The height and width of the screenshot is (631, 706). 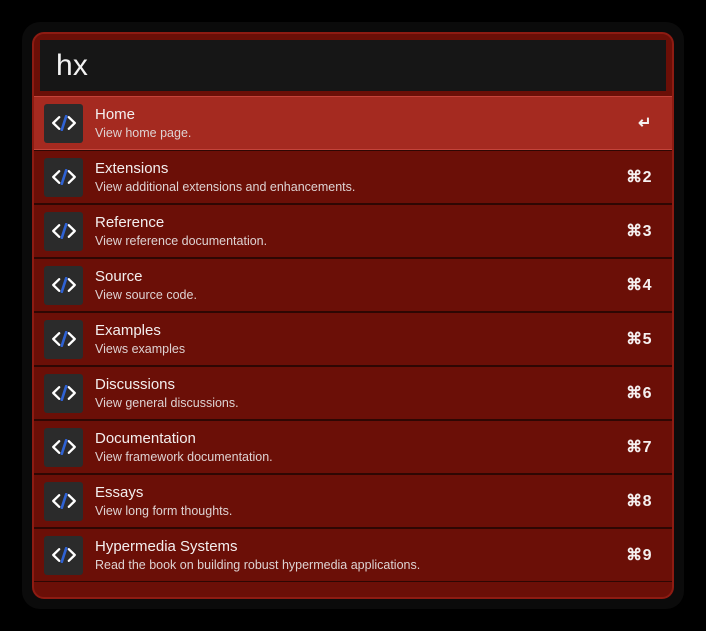 I want to click on search-input, so click(x=353, y=65).